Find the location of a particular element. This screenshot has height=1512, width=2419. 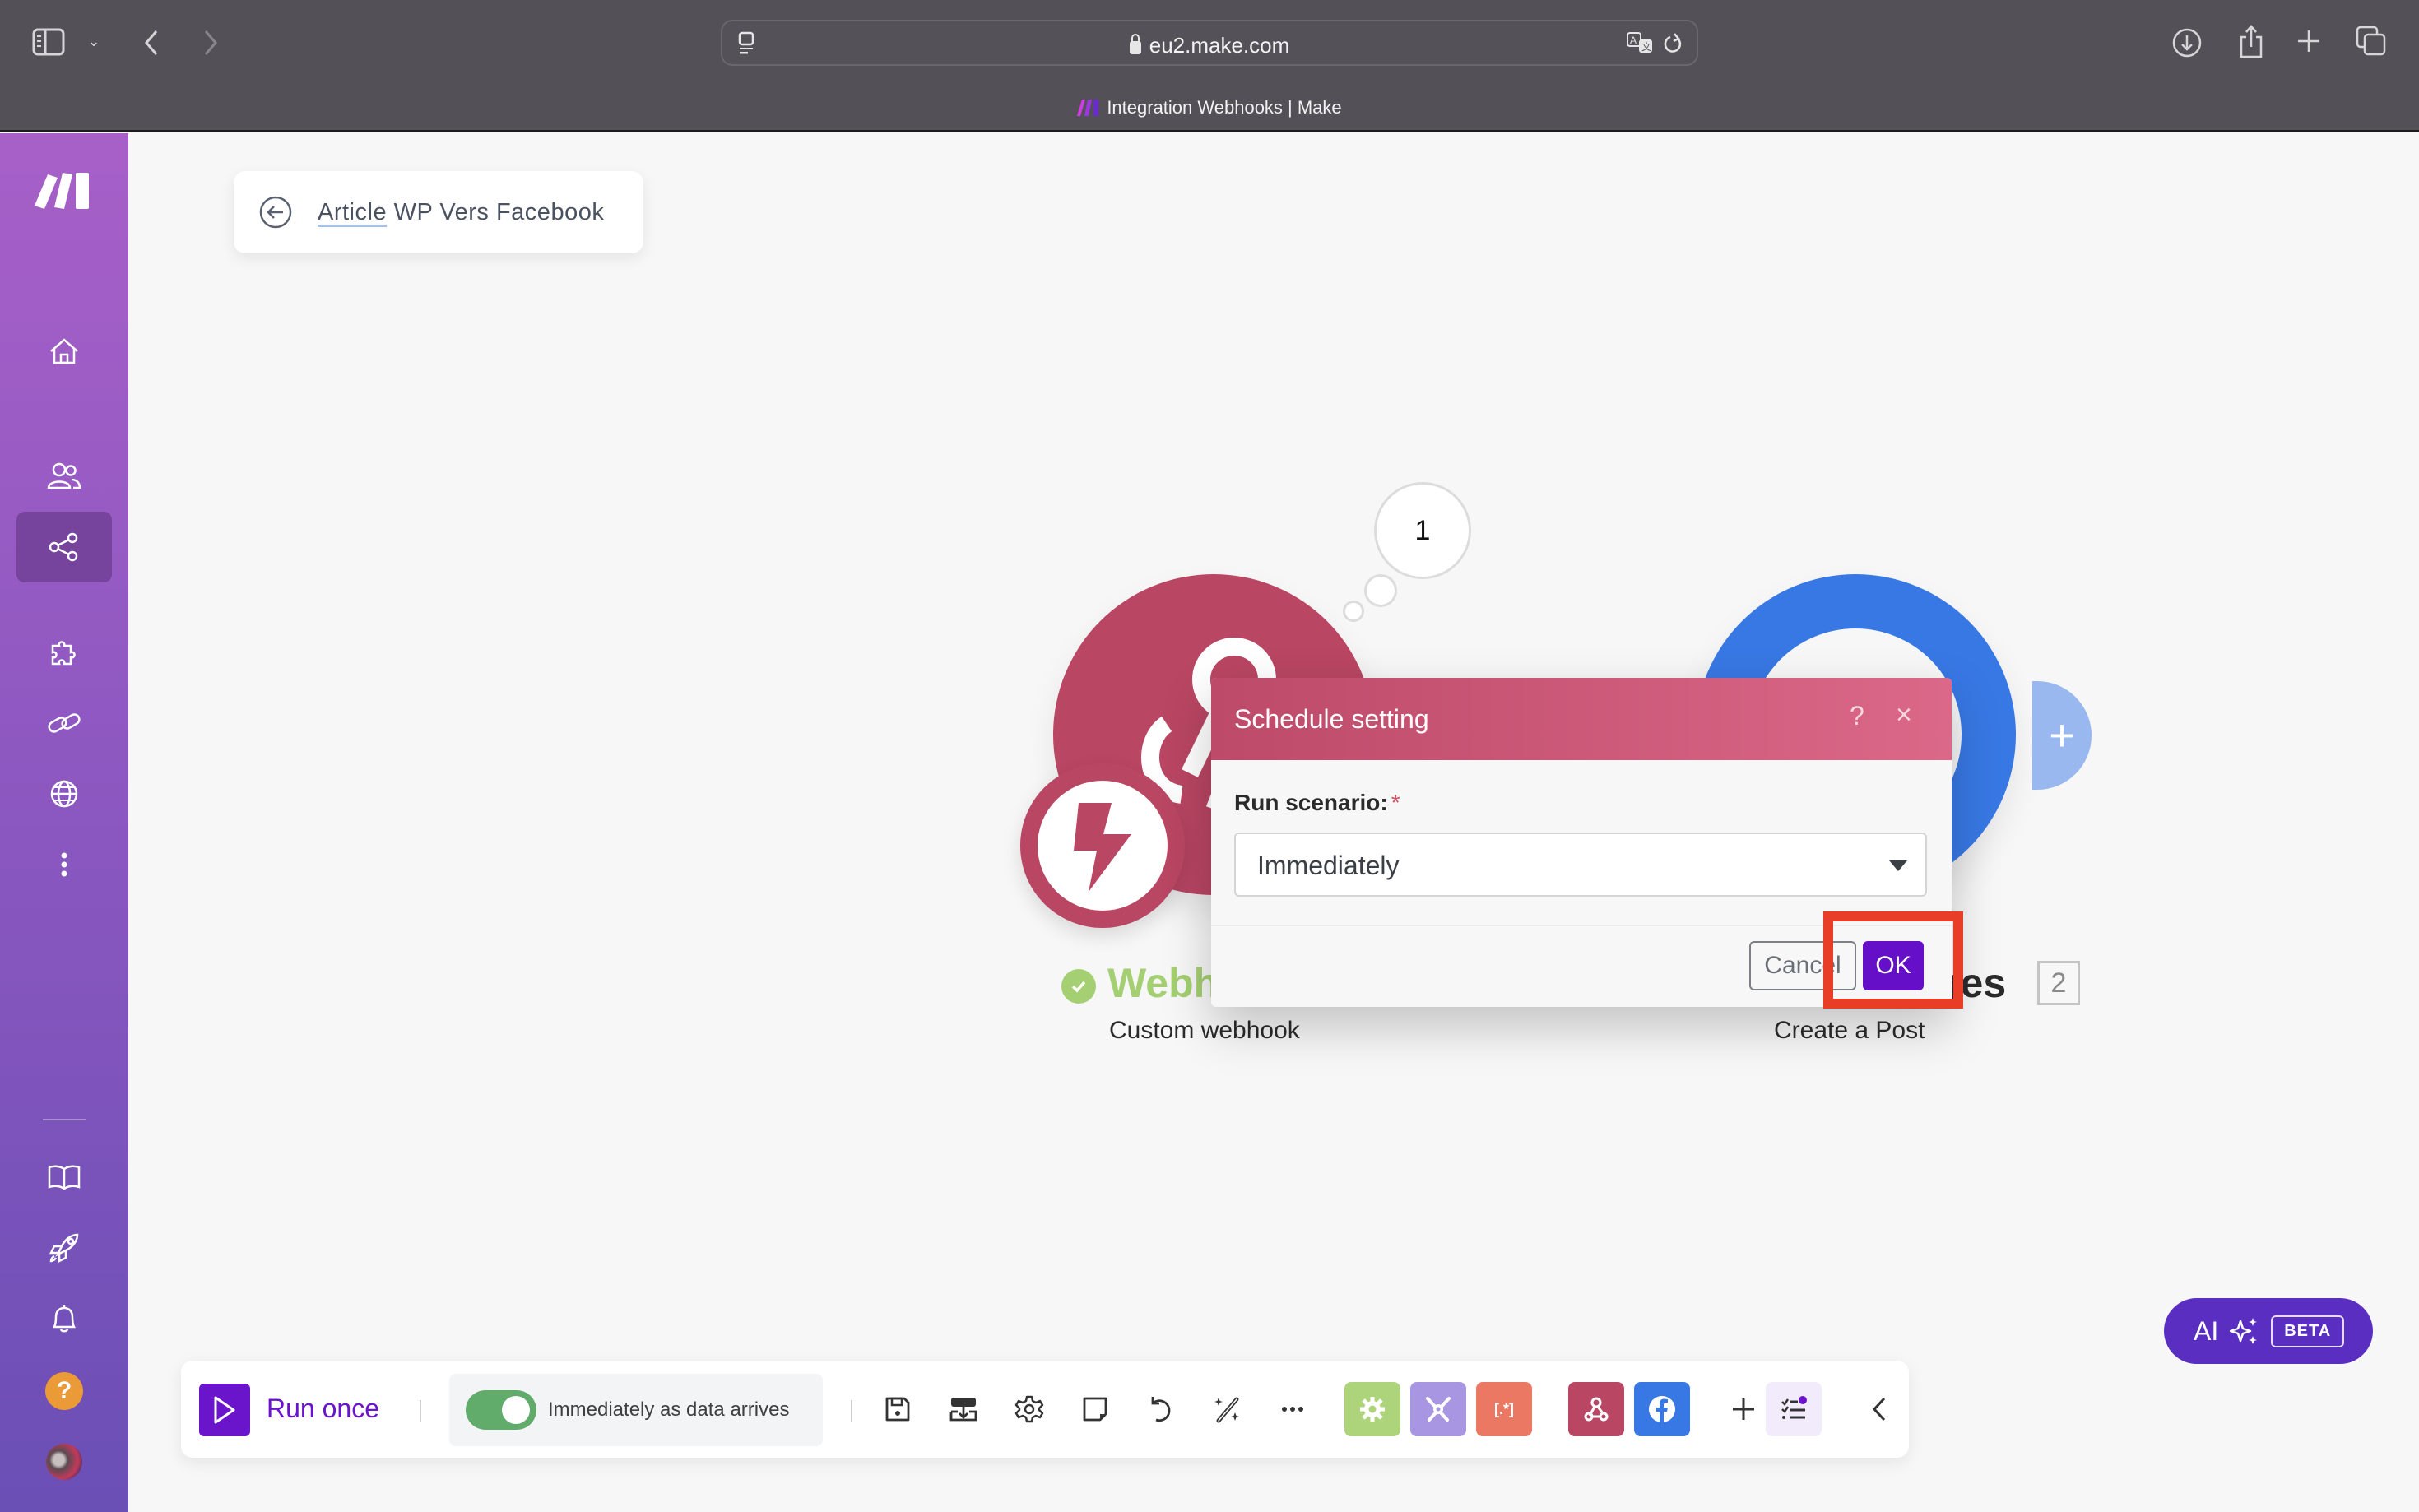

download-icon is located at coordinates (2187, 43).